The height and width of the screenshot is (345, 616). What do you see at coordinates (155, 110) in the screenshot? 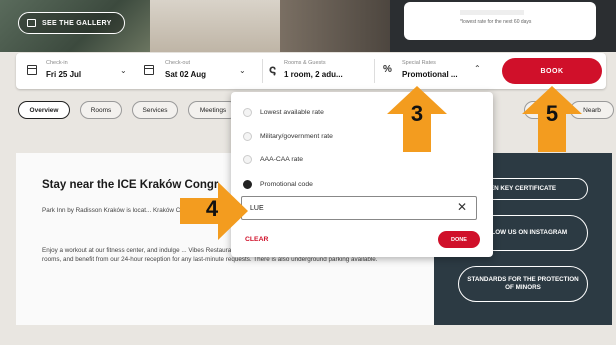
I see `tab-services: Services` at bounding box center [155, 110].